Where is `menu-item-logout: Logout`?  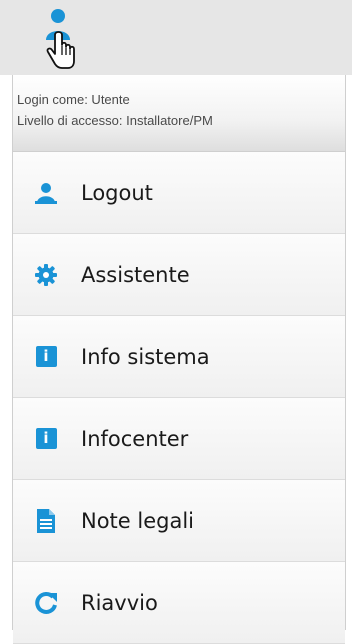 menu-item-logout: Logout is located at coordinates (179, 193).